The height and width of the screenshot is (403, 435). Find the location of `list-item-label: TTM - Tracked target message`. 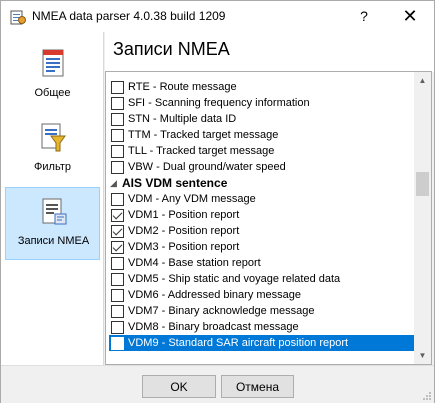

list-item-label: TTM - Tracked target message is located at coordinates (203, 135).